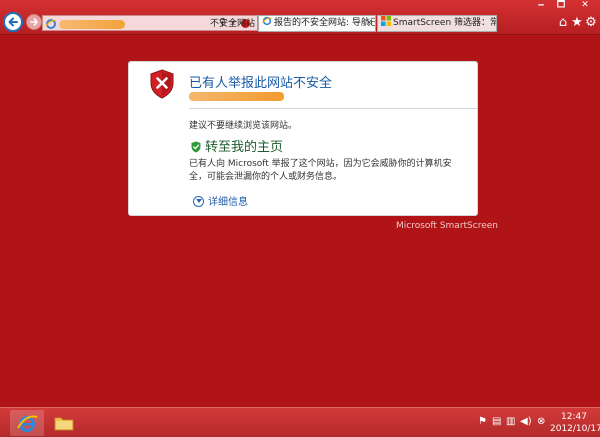 Image resolution: width=600 pixels, height=437 pixels. What do you see at coordinates (51, 24) in the screenshot?
I see `ie-page-icon` at bounding box center [51, 24].